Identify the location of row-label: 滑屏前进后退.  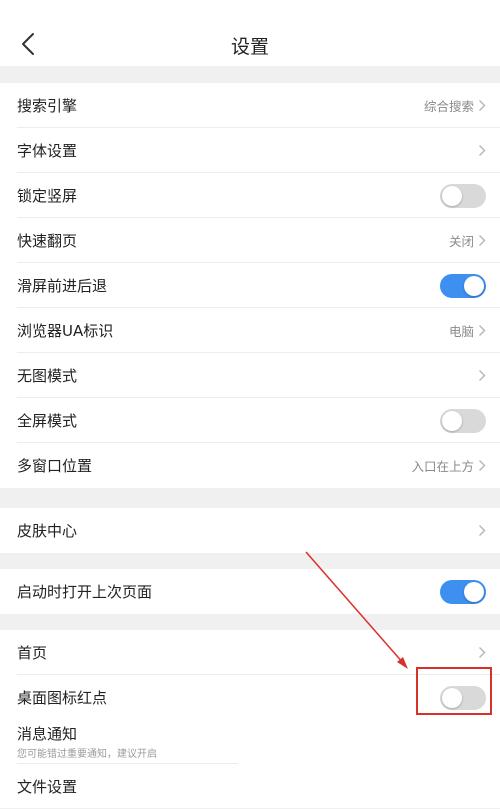
(62, 286).